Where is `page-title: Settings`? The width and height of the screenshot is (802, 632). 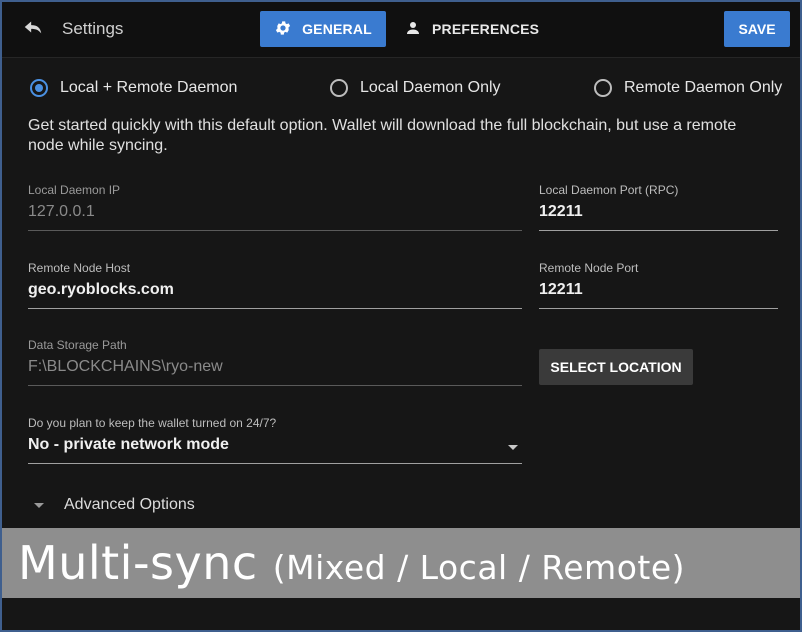
page-title: Settings is located at coordinates (93, 28).